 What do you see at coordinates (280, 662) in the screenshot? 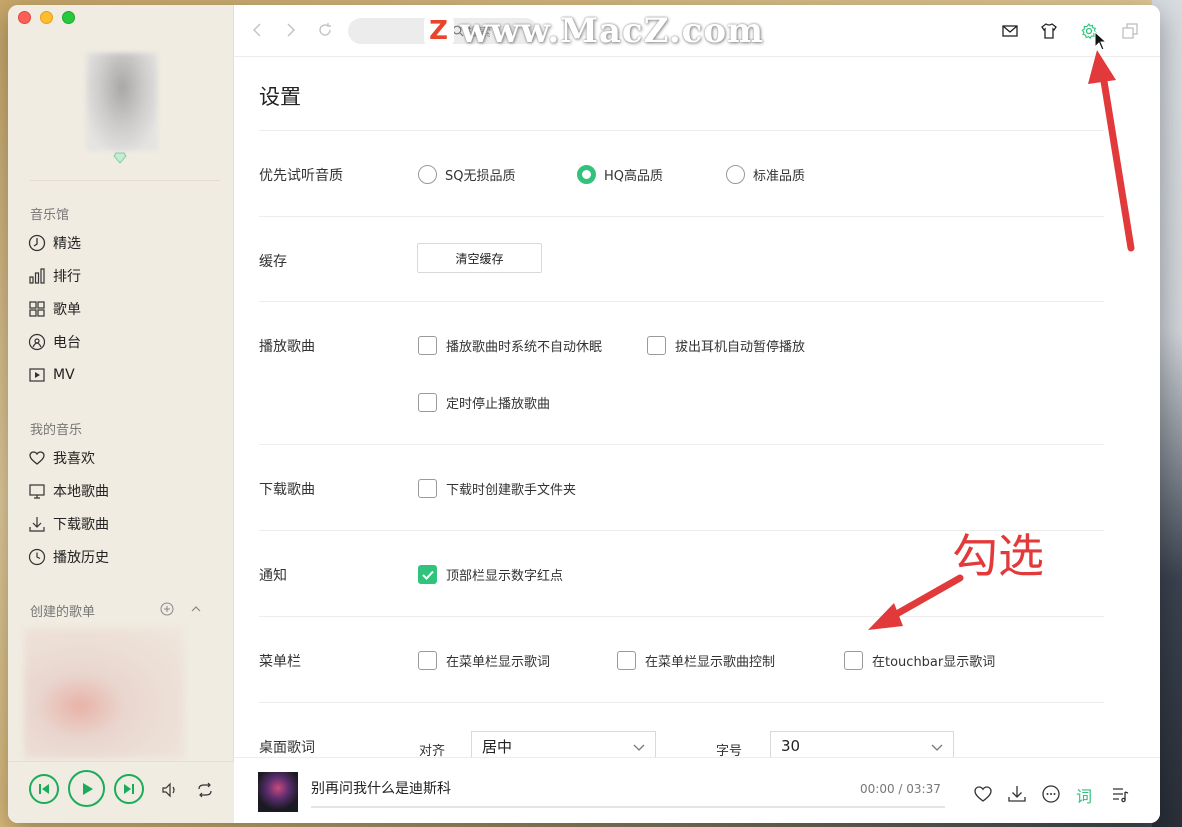
I see `menubar-label: 菜单栏` at bounding box center [280, 662].